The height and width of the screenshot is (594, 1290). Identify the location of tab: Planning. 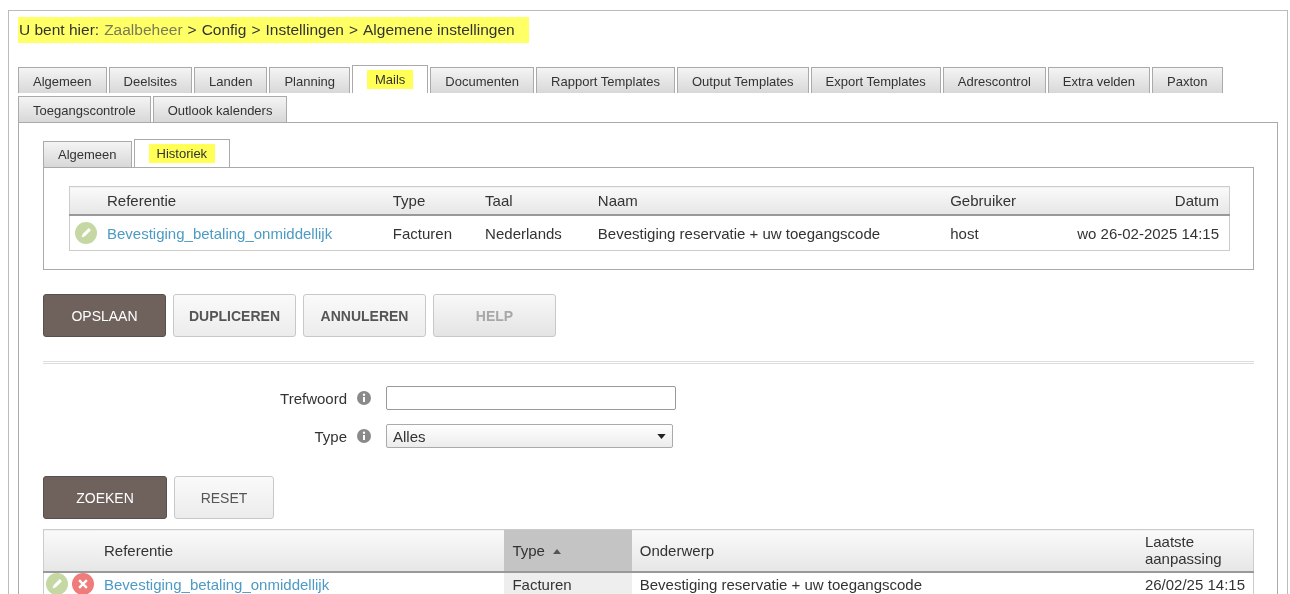
(309, 80).